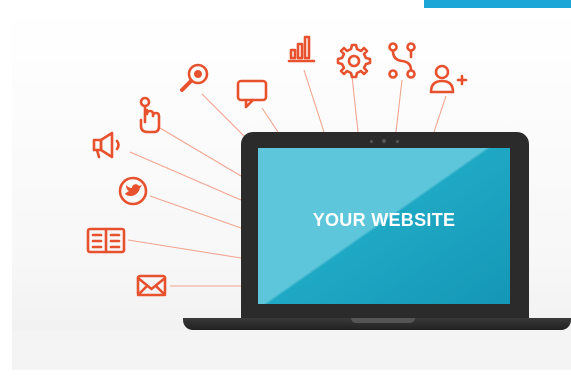  Describe the element at coordinates (314, 101) in the screenshot. I see `connector-line-chart` at that location.